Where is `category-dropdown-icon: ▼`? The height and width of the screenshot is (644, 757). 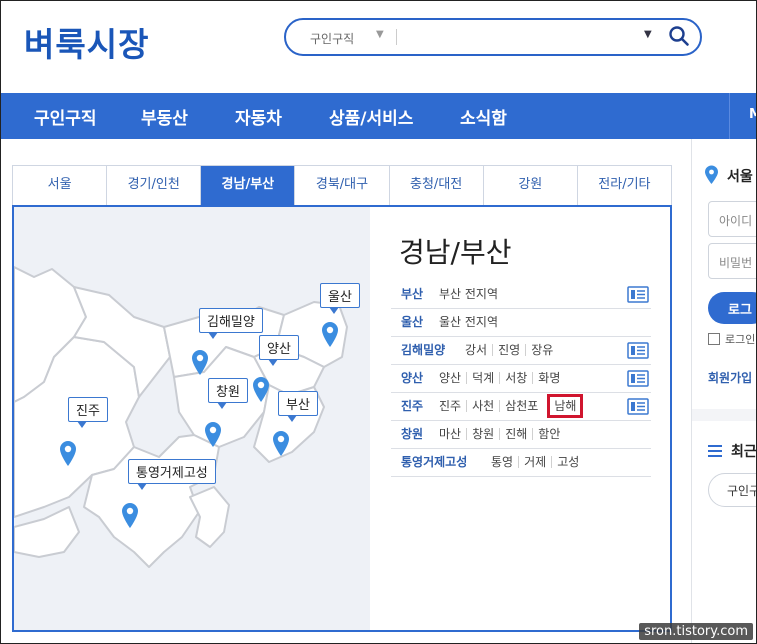
category-dropdown-icon: ▼ is located at coordinates (380, 34).